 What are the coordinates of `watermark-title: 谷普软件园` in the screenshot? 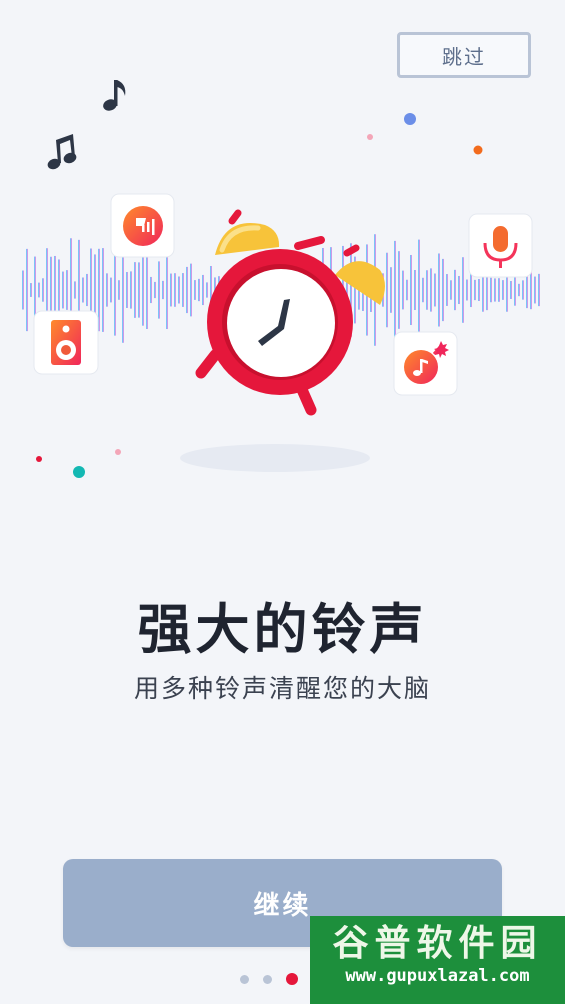 It's located at (437, 943).